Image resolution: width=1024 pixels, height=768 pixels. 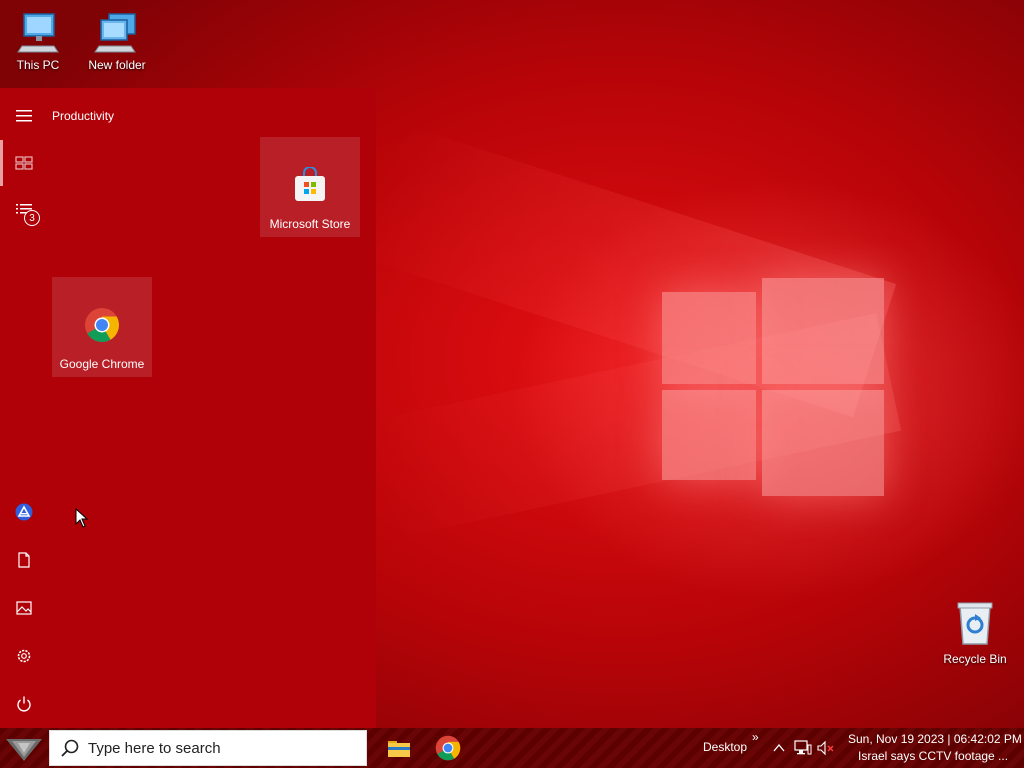 I want to click on documents-button, so click(x=24, y=560).